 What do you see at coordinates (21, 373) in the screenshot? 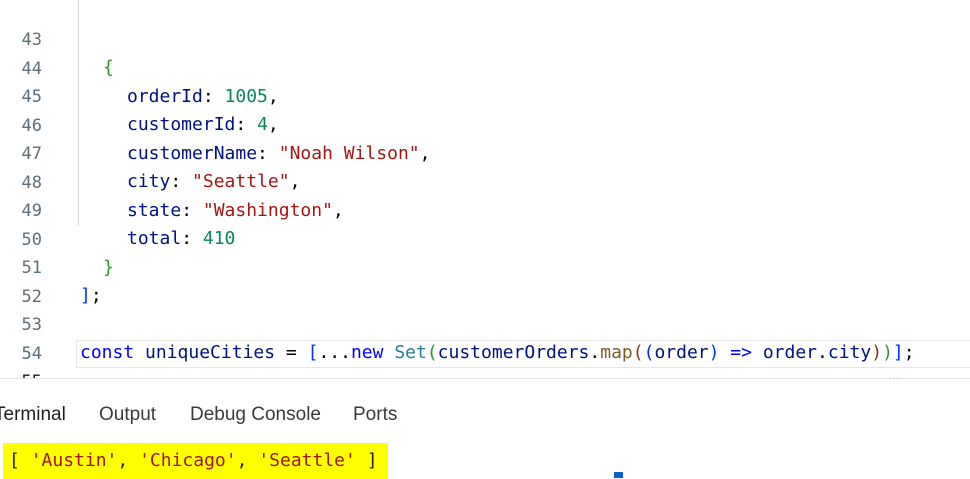
I see `line-number: 55` at bounding box center [21, 373].